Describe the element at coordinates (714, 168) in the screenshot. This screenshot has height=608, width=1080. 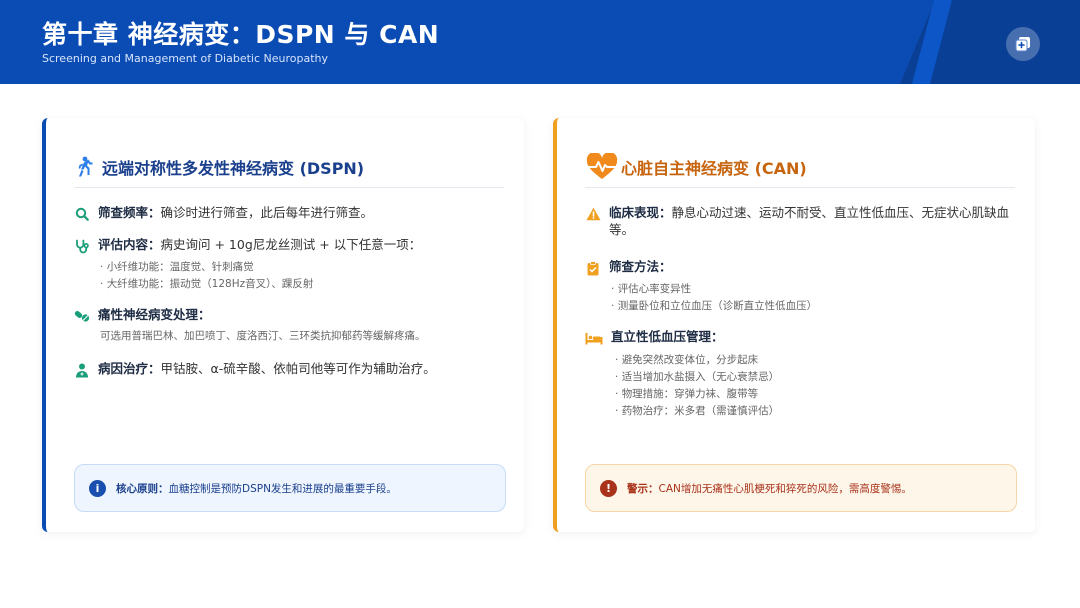
I see `can-title: 心脏自主神经病变 (CAN)` at that location.